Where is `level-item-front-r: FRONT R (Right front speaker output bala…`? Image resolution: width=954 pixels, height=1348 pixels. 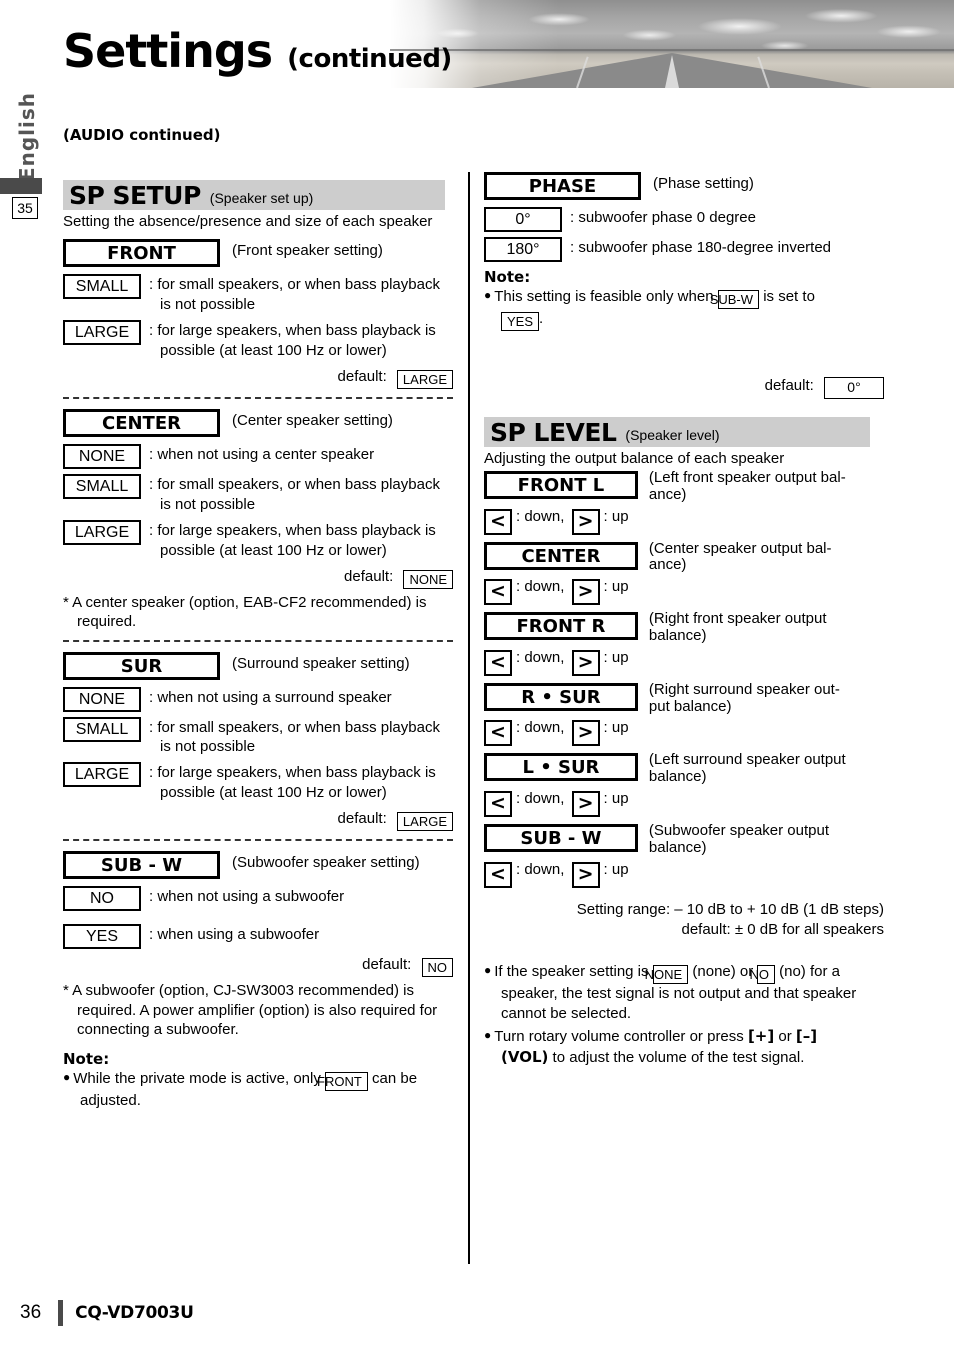
level-item-front-r: FRONT R (Right front speaker output bala… is located at coordinates (684, 627).